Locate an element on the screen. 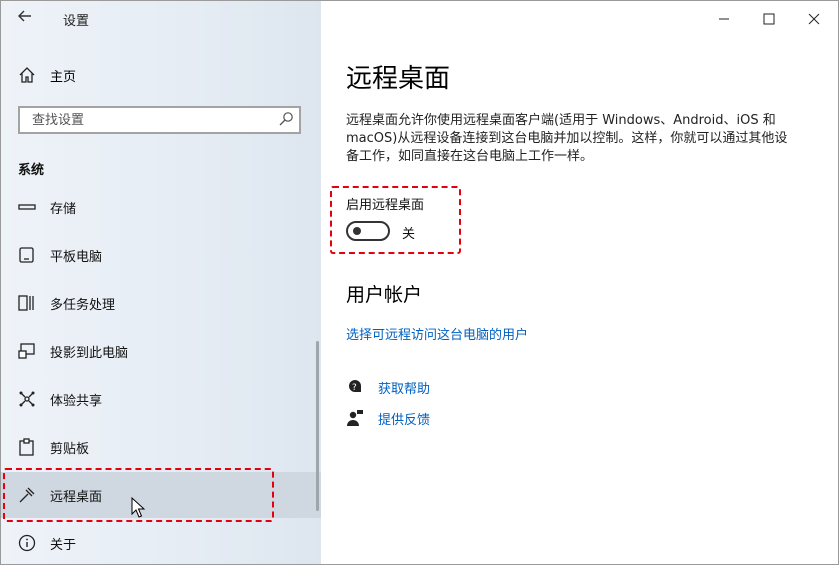 This screenshot has height=565, width=839. select-users-link: 选择可远程访问这台电脑的用户 is located at coordinates (437, 333).